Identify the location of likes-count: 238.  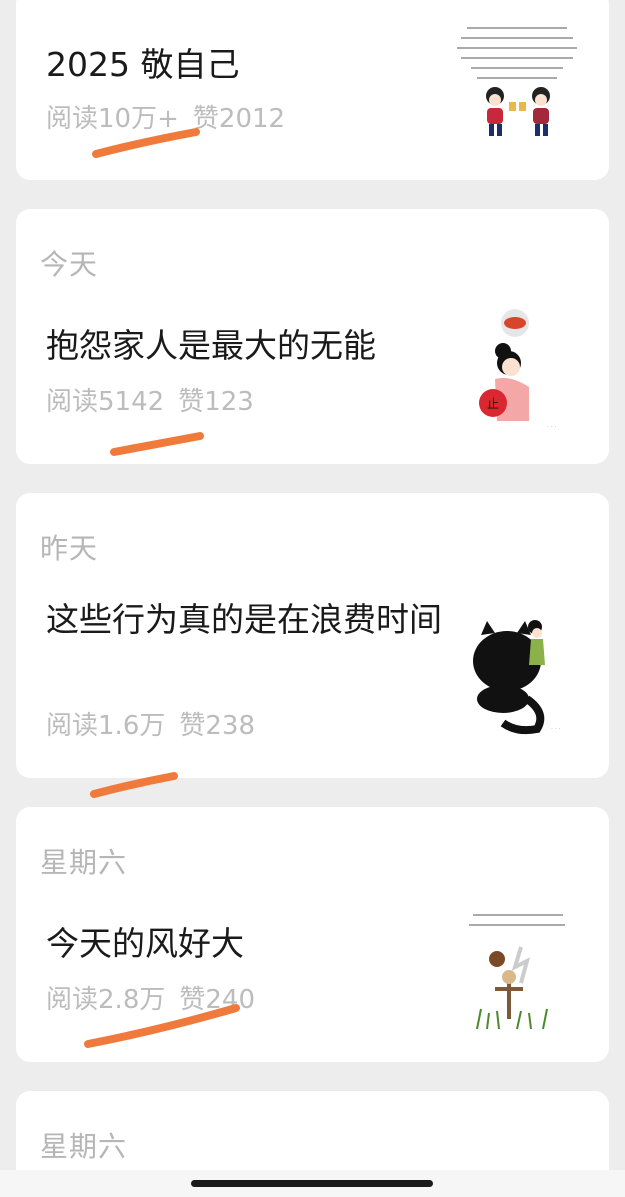
(230, 726).